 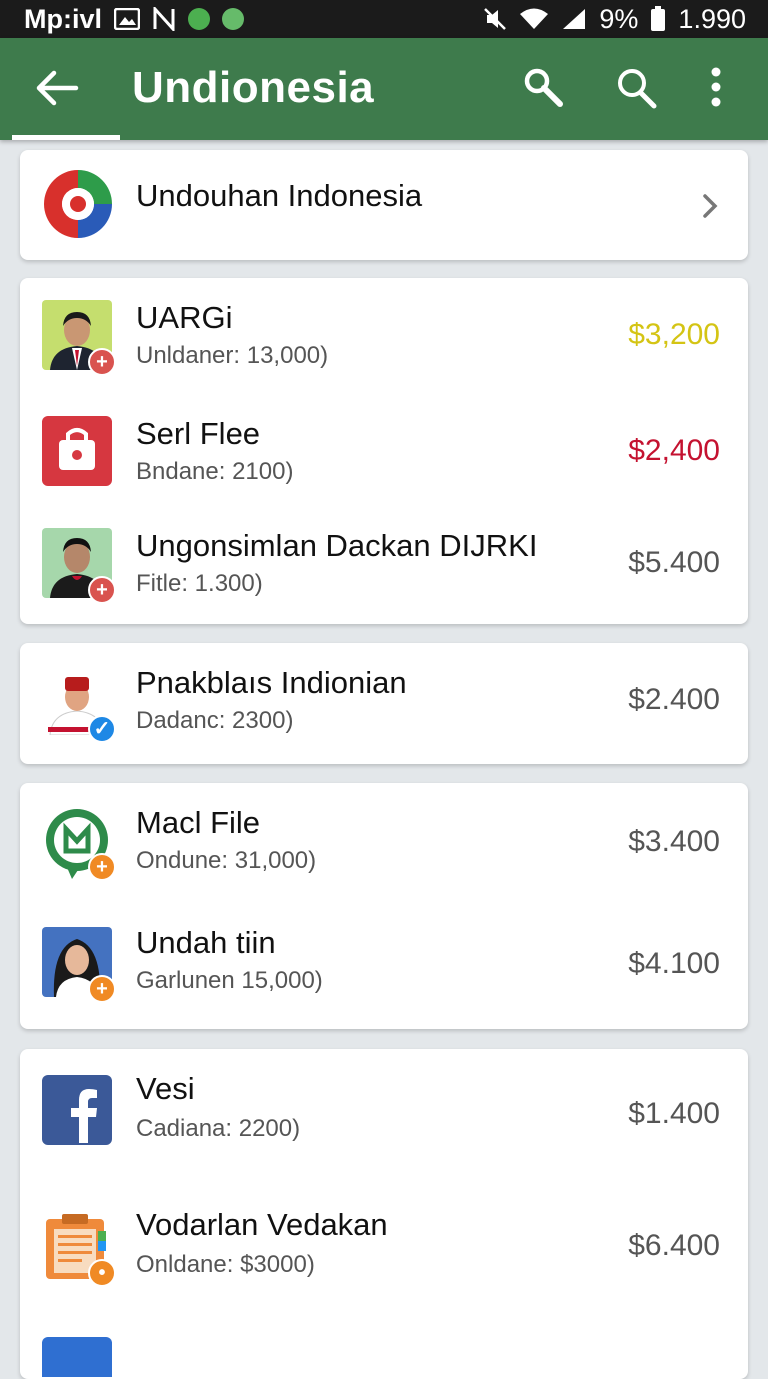 What do you see at coordinates (262, 1224) in the screenshot?
I see `item-name: Vodarlan Vedakan` at bounding box center [262, 1224].